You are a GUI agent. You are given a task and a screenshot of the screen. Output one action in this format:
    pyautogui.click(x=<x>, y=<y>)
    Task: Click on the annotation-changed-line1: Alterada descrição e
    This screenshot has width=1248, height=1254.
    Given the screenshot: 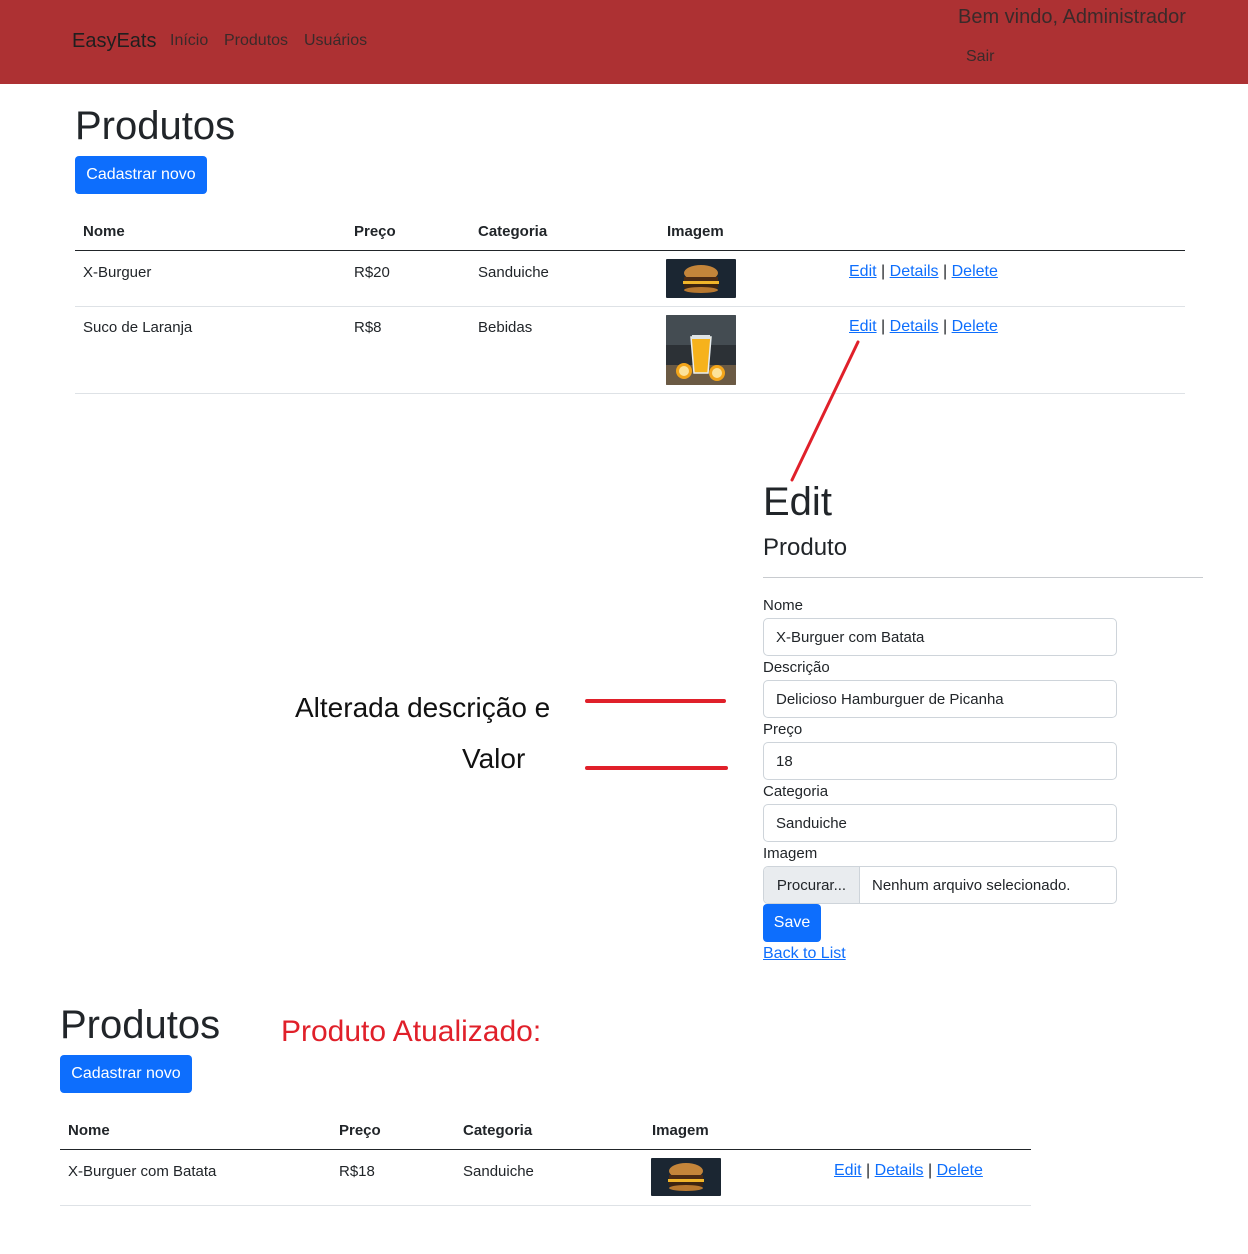 What is the action you would take?
    pyautogui.click(x=423, y=707)
    